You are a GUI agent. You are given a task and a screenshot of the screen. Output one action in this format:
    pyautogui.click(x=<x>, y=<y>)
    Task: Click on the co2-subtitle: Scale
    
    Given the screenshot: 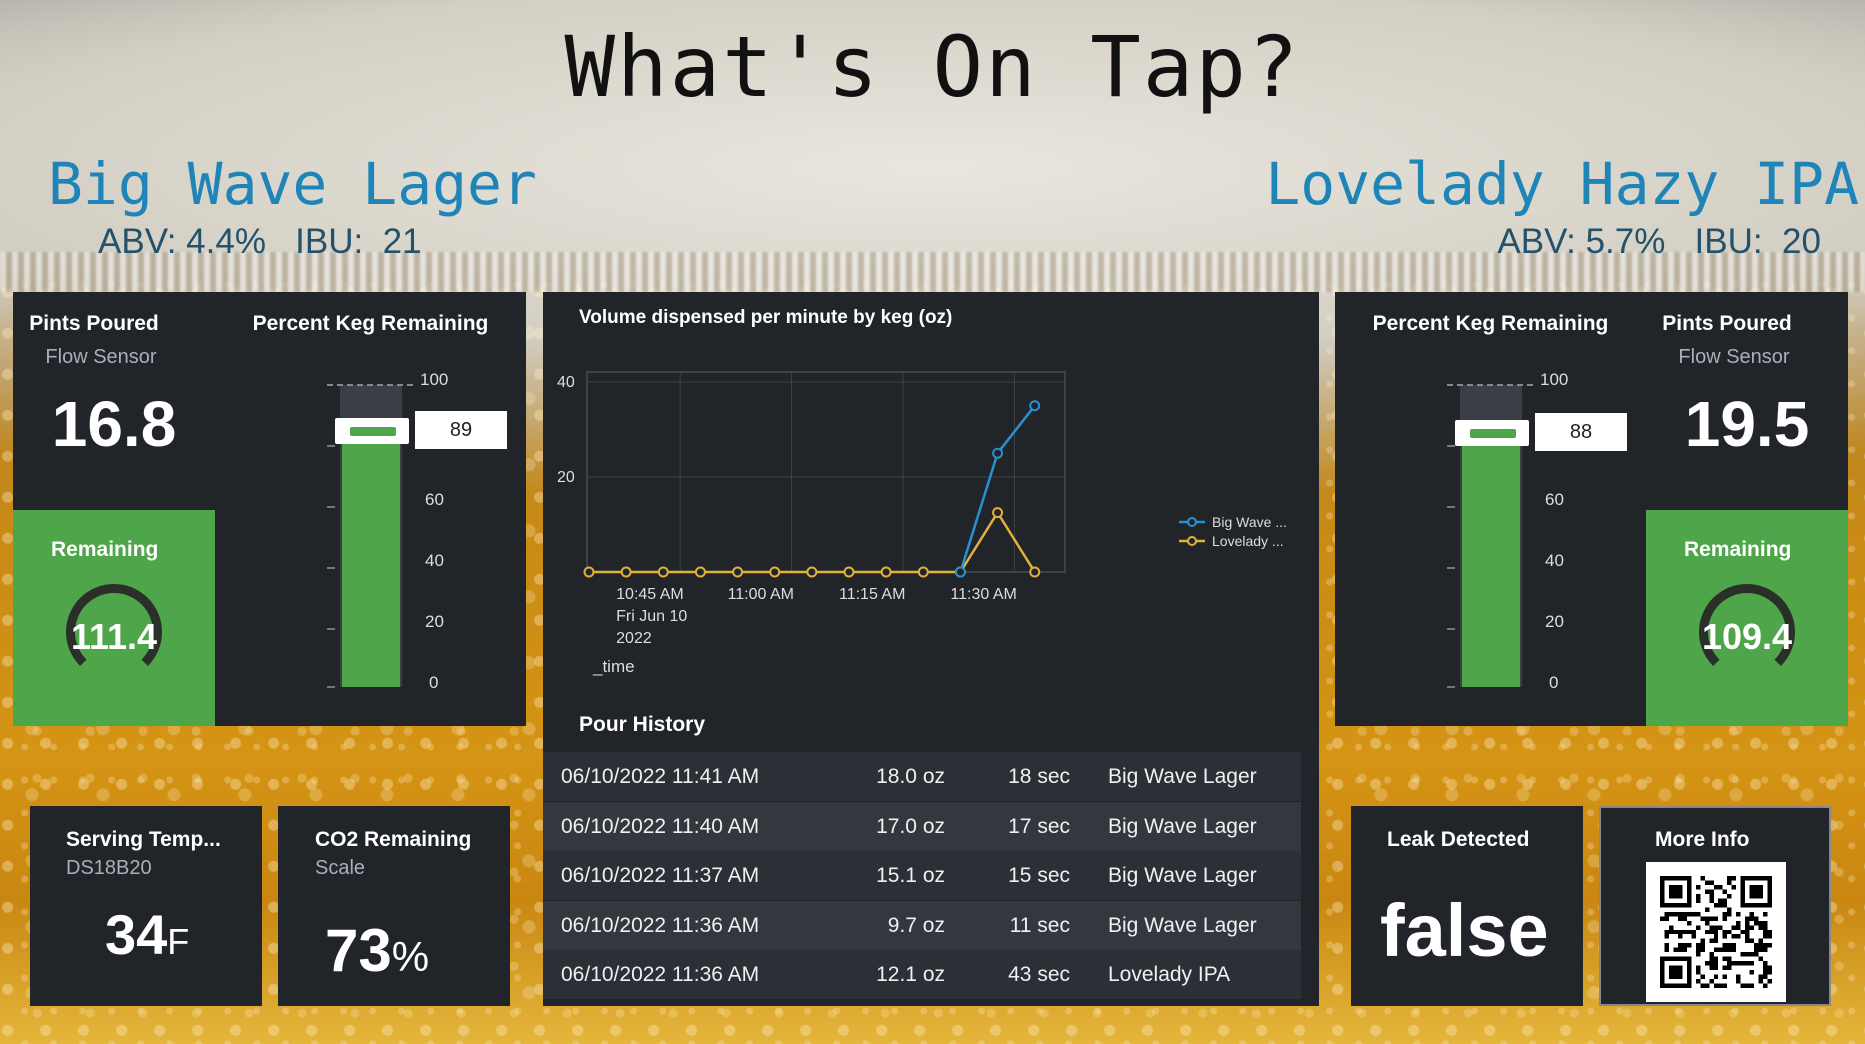 What is the action you would take?
    pyautogui.click(x=340, y=868)
    